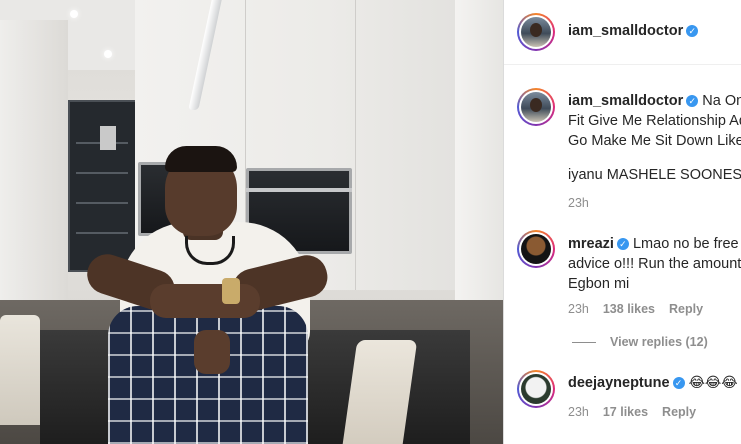 The image size is (741, 444). I want to click on photo-door-sign, so click(108, 138).